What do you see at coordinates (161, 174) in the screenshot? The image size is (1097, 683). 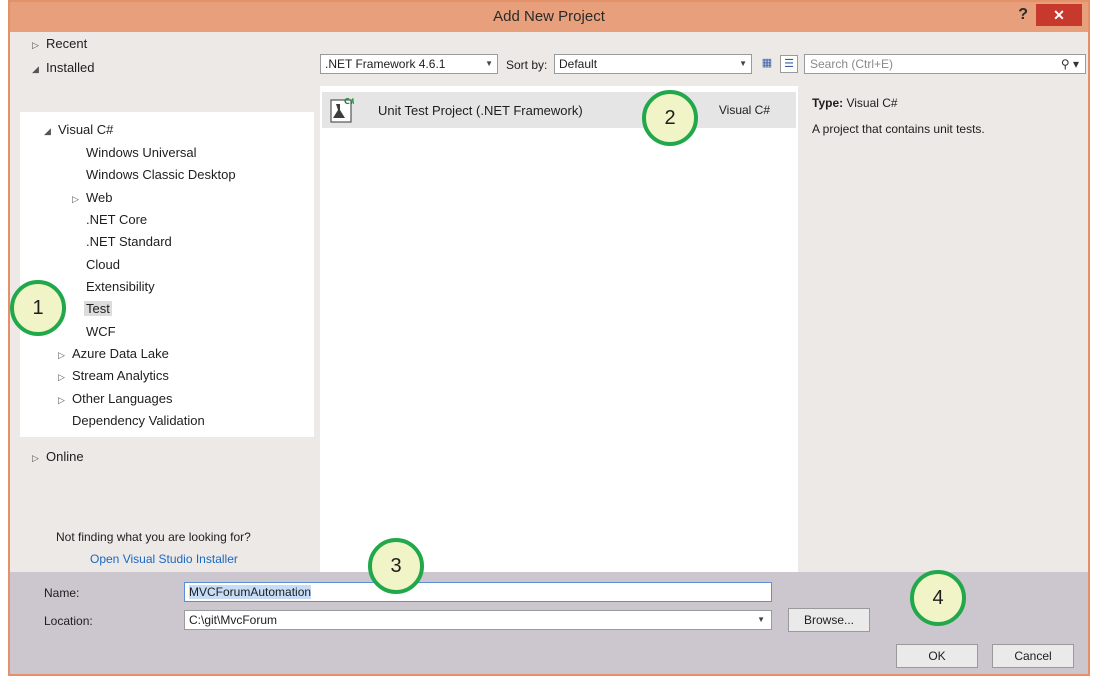 I see `tree-item-windows-classic-desktop: Windows Classic Desktop` at bounding box center [161, 174].